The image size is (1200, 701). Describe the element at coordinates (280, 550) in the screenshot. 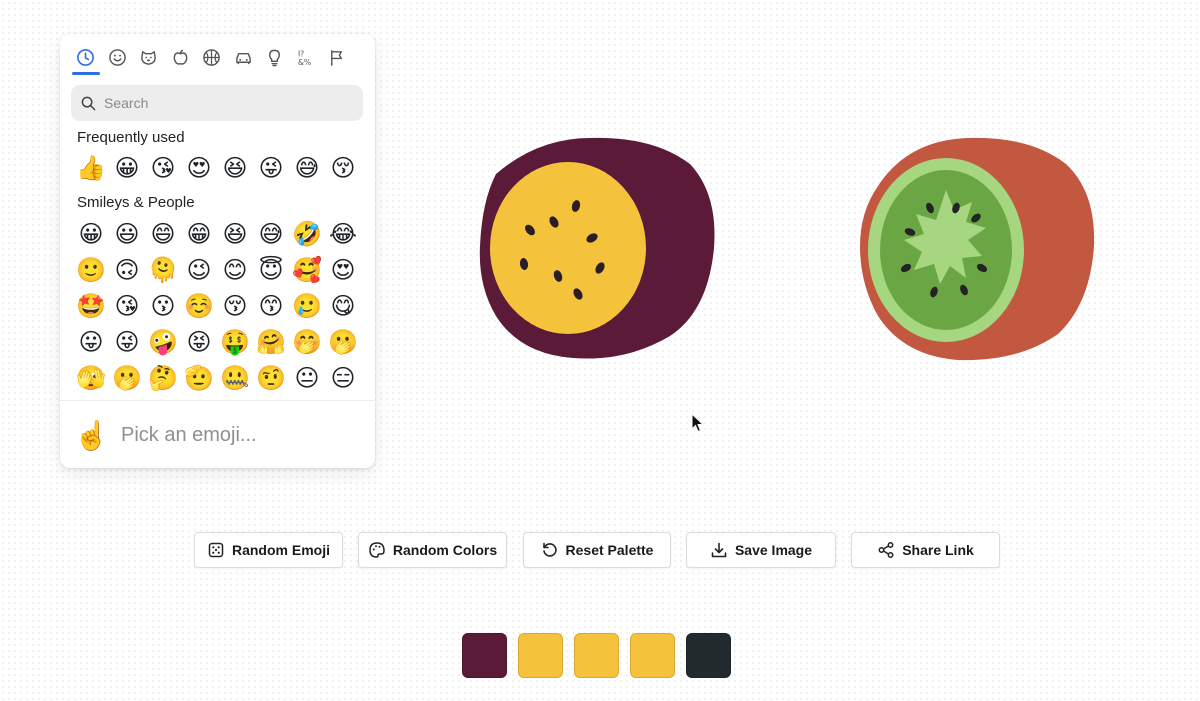

I see `random-emoji-label: Random Emoji` at that location.